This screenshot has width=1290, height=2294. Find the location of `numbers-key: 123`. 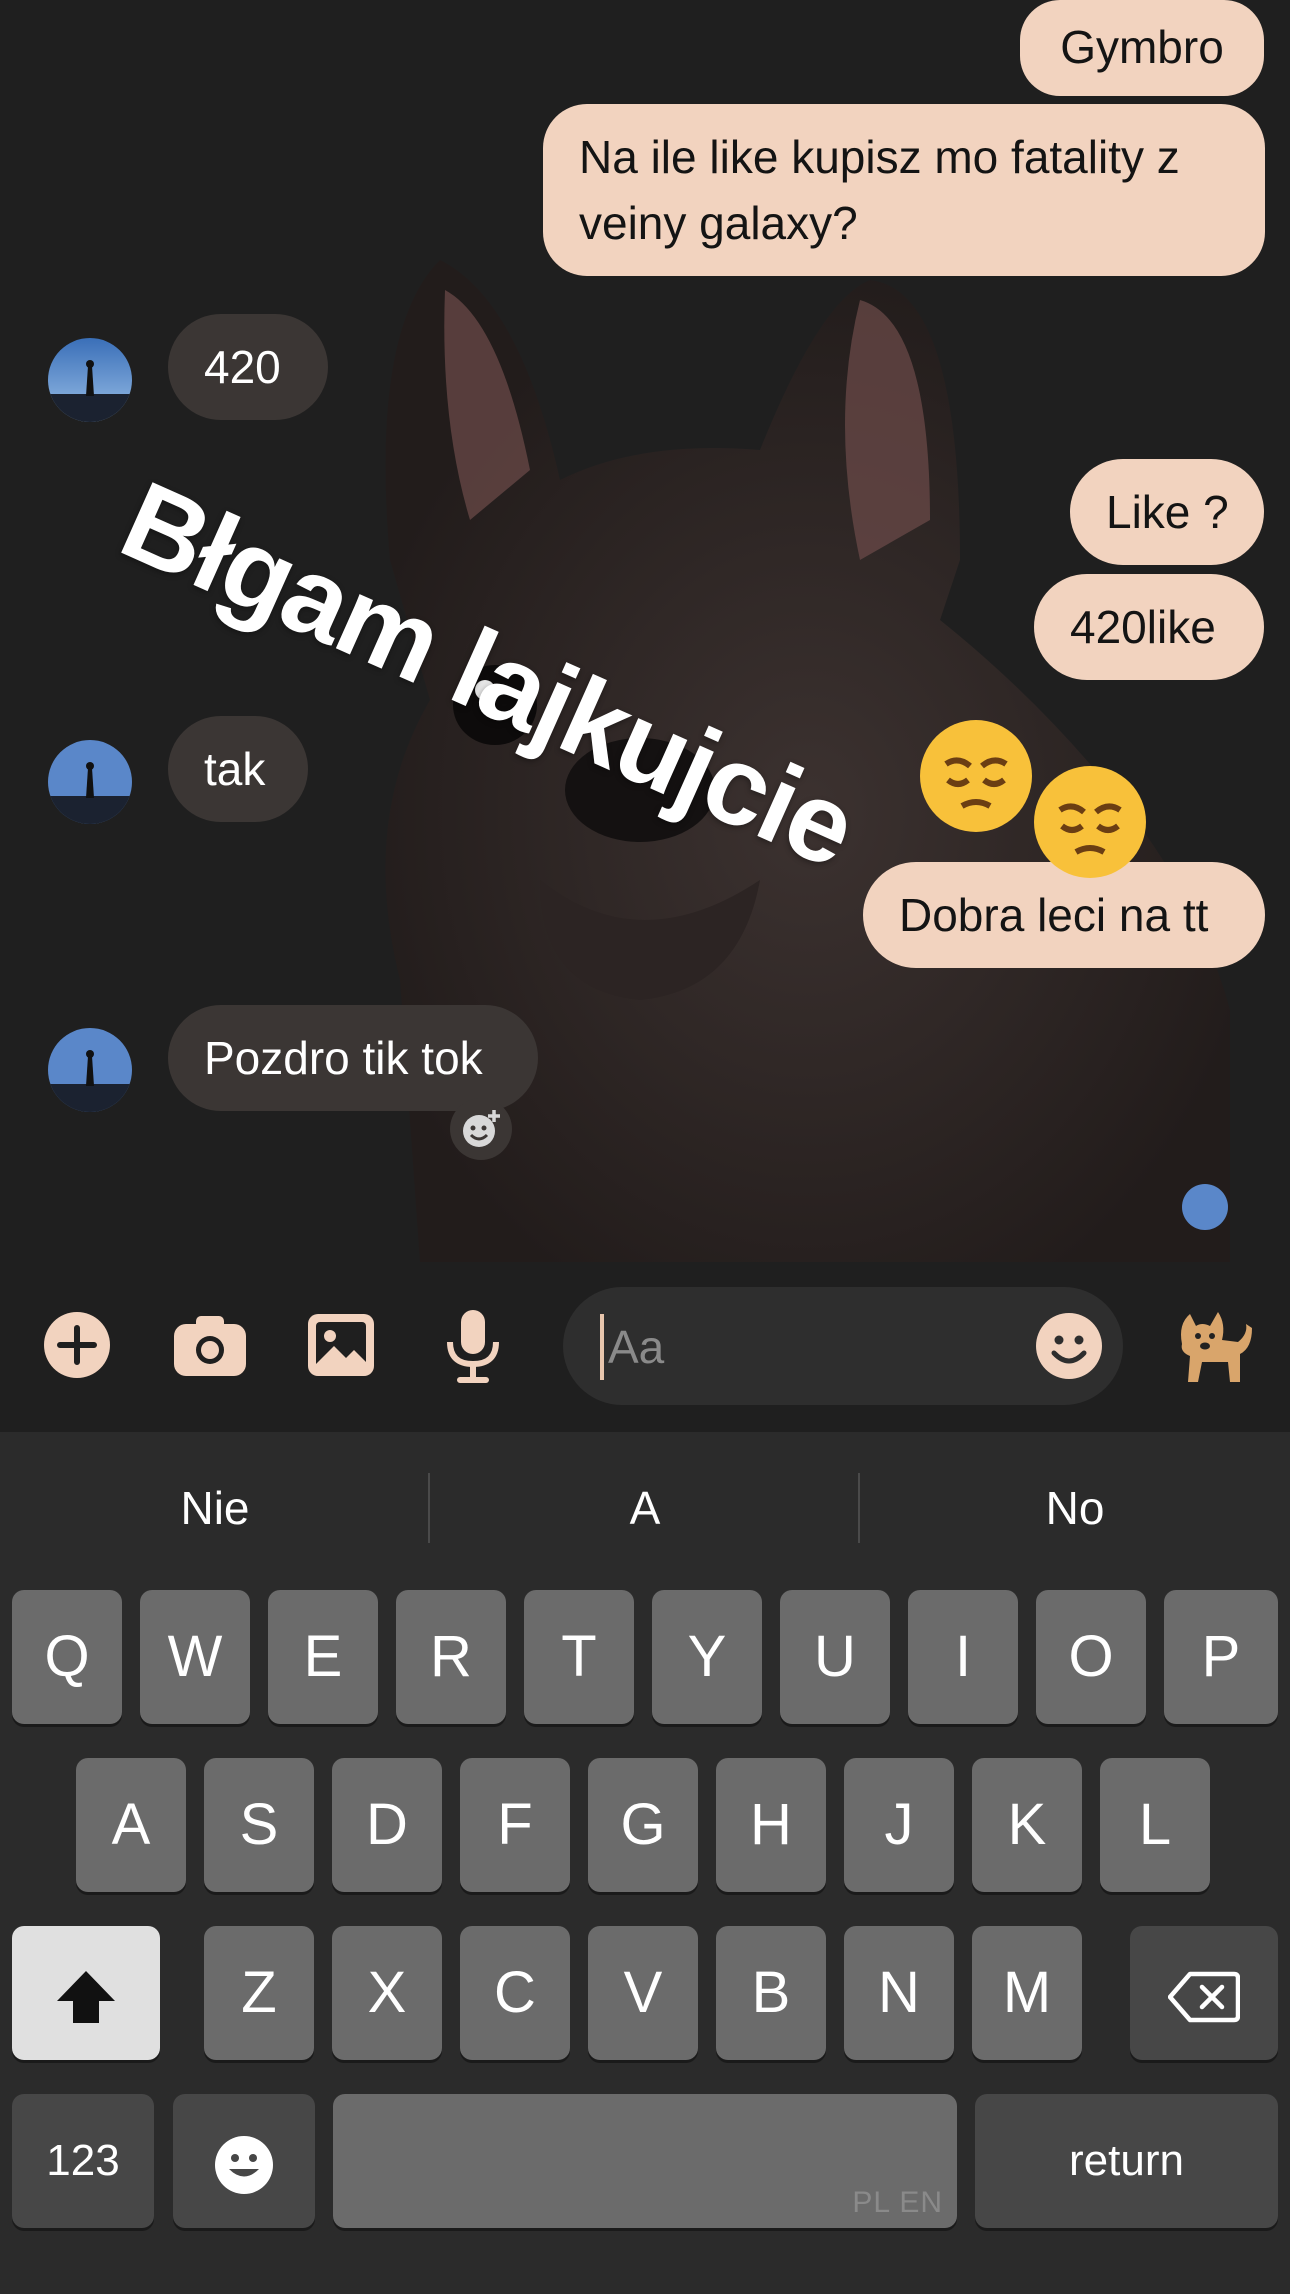

numbers-key: 123 is located at coordinates (83, 2161).